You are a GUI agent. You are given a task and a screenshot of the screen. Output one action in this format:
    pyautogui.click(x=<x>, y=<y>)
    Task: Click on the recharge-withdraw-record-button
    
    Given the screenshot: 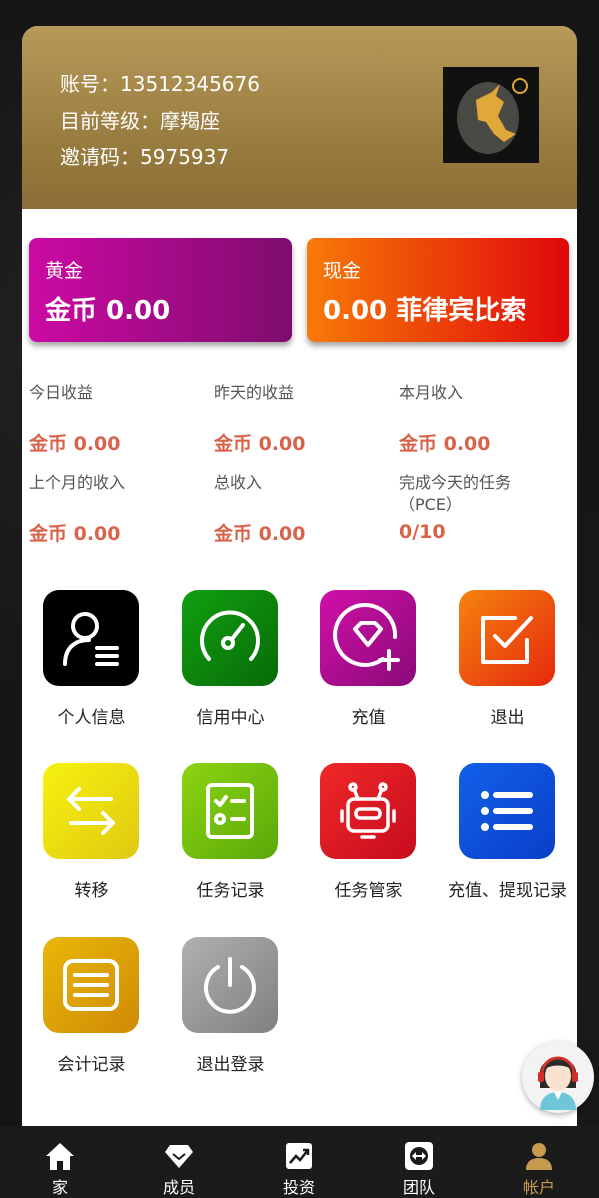 What is the action you would take?
    pyautogui.click(x=507, y=811)
    